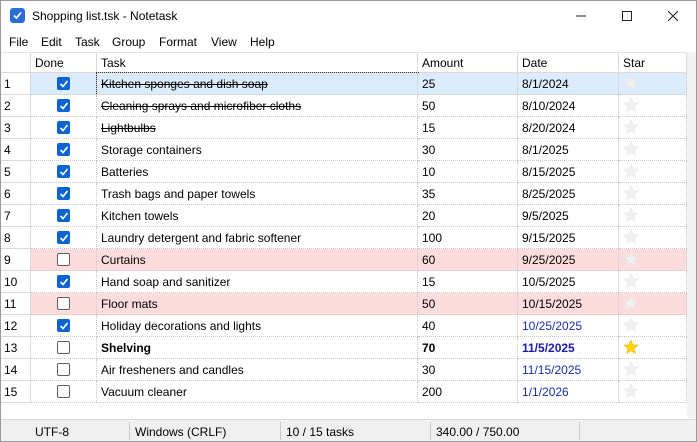 This screenshot has width=697, height=442. What do you see at coordinates (468, 63) in the screenshot?
I see `column-header-amount: Amount` at bounding box center [468, 63].